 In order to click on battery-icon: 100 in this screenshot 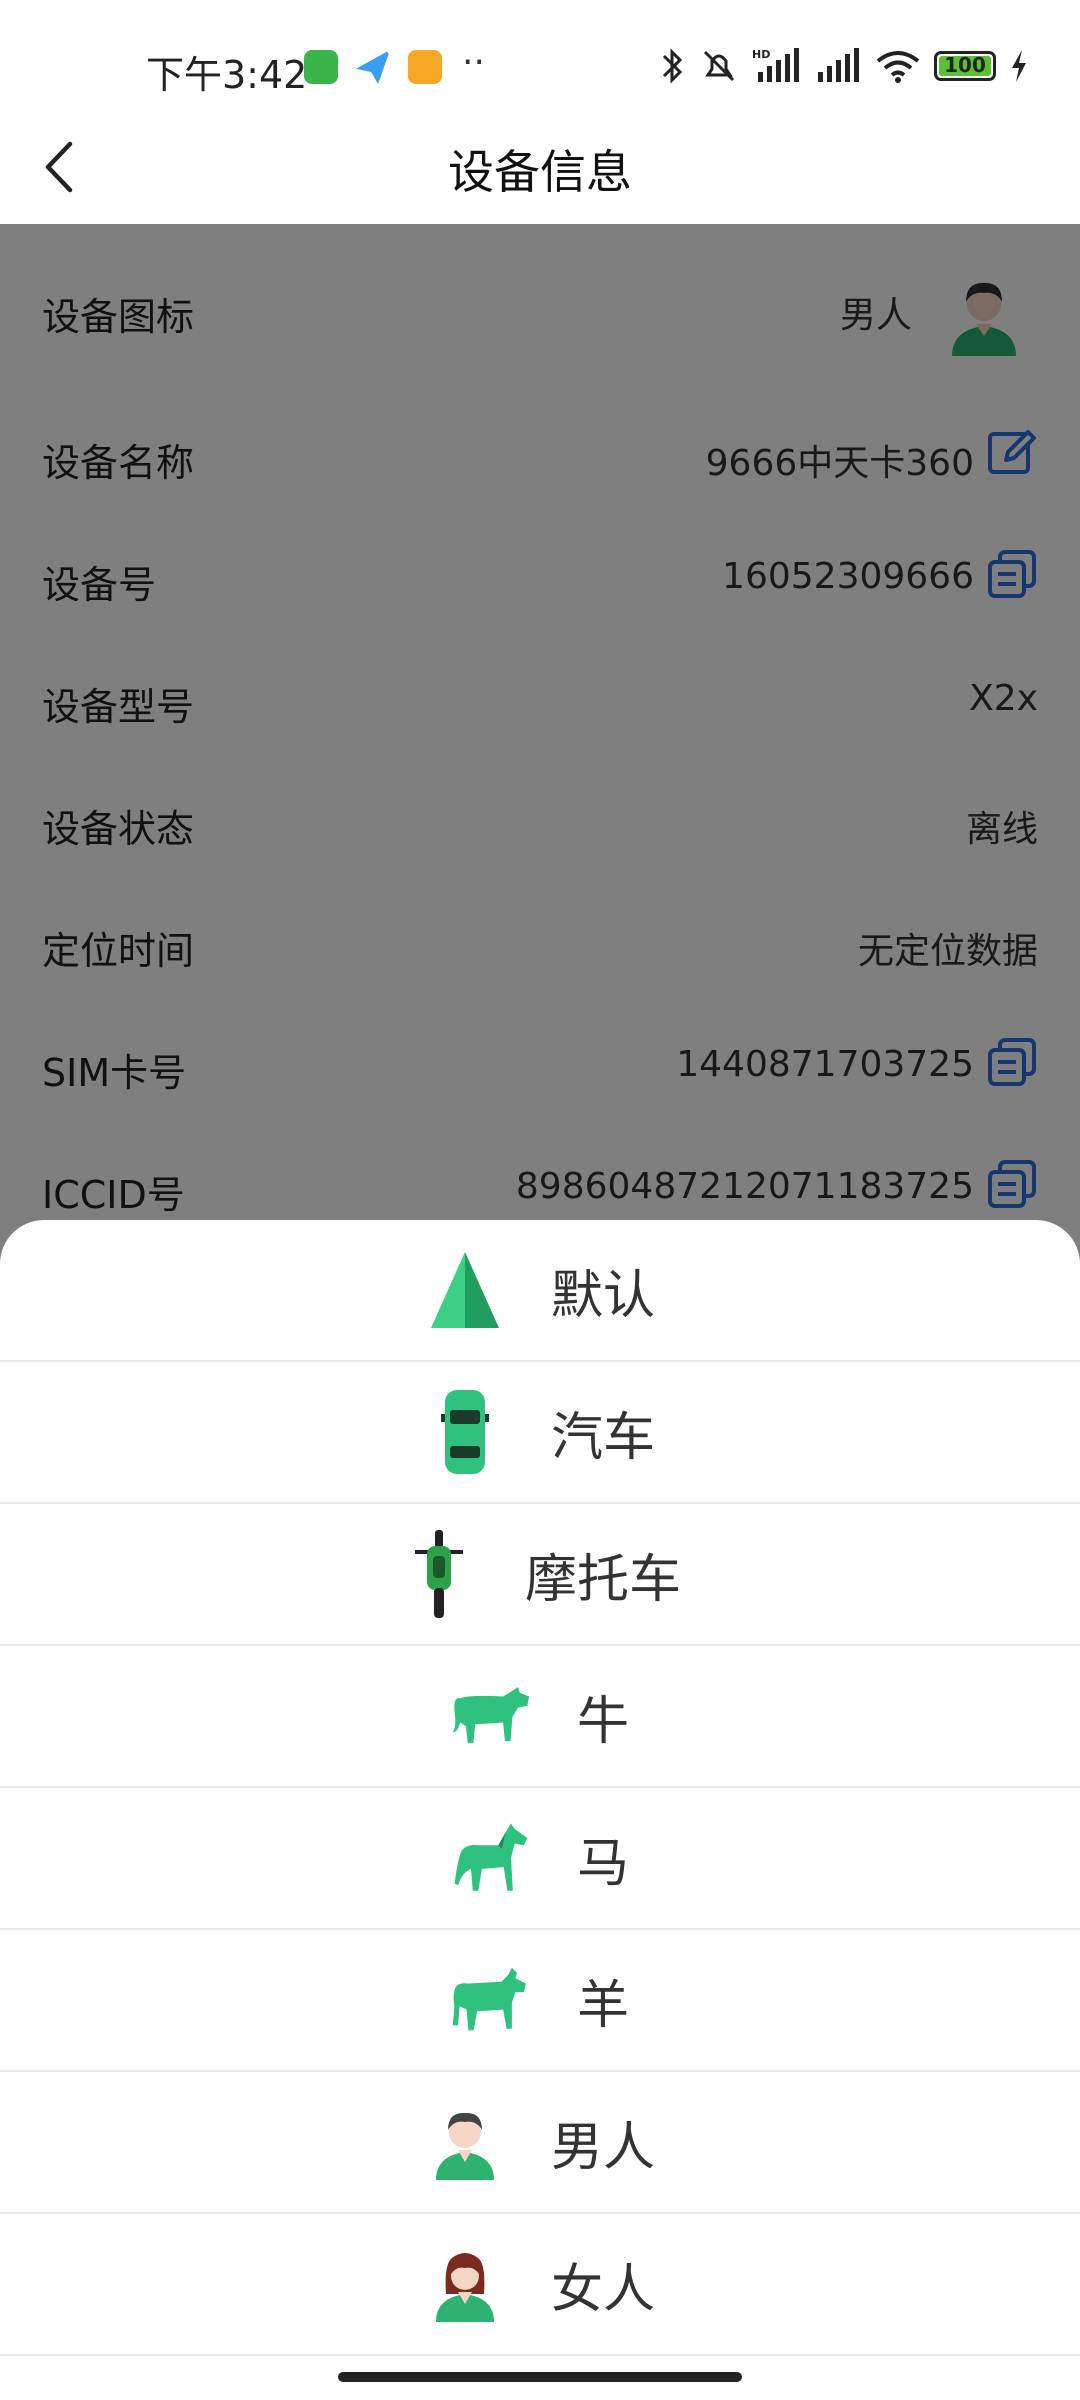, I will do `click(965, 66)`.